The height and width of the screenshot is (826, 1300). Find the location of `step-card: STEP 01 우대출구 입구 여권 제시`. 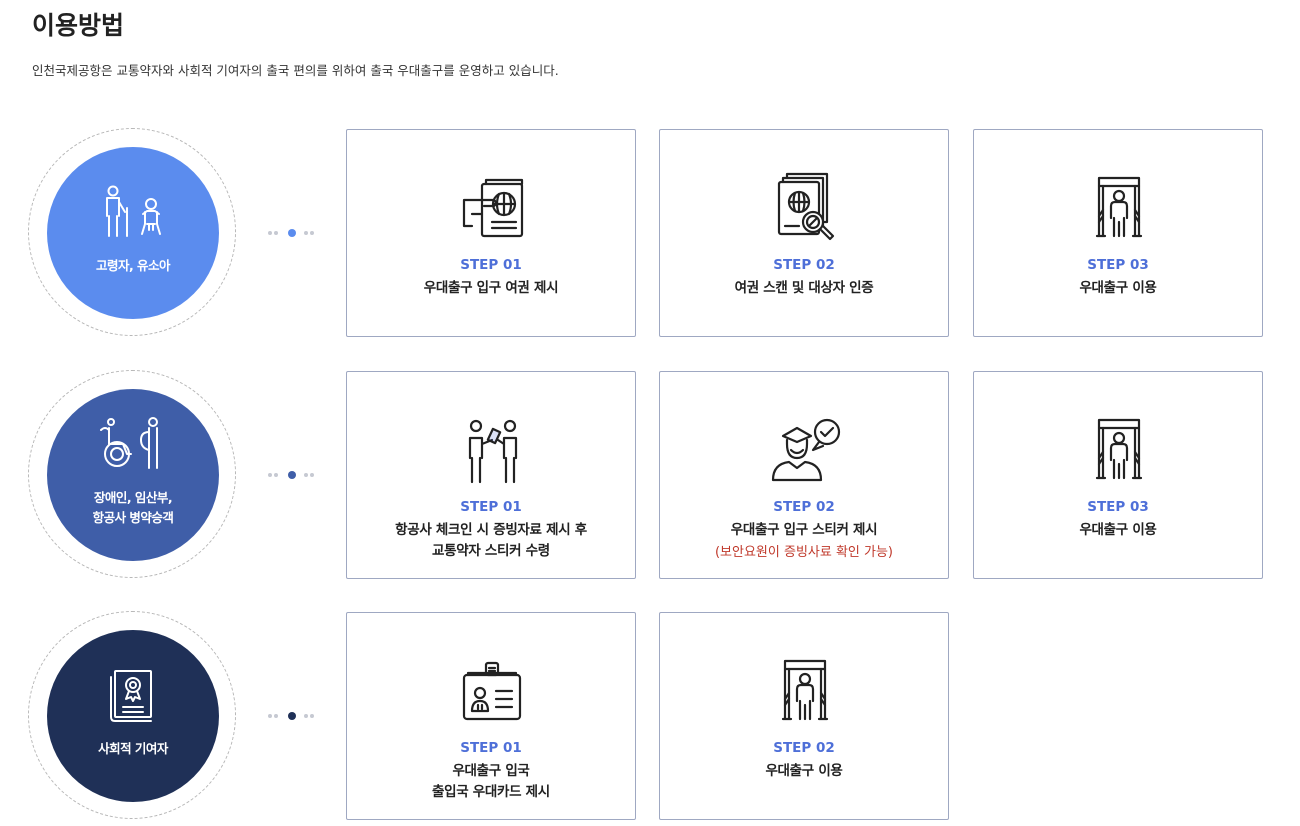

step-card: STEP 01 우대출구 입구 여권 제시 is located at coordinates (491, 233).